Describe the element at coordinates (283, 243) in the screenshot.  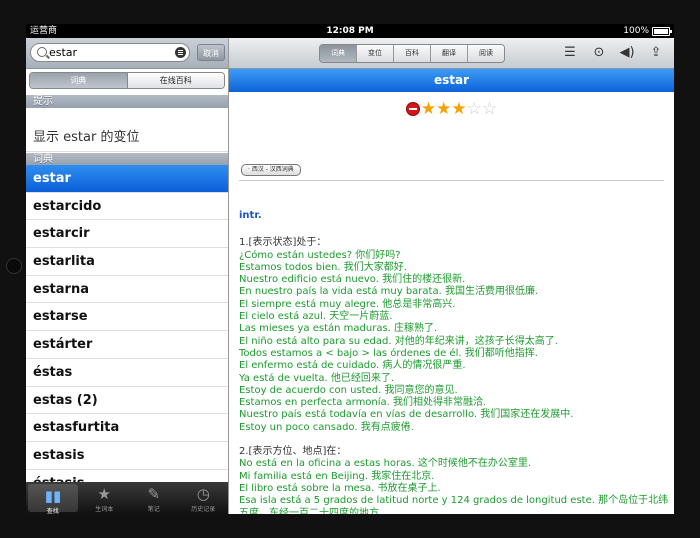
I see `sense-title: 1.[表示状态]处于：` at that location.